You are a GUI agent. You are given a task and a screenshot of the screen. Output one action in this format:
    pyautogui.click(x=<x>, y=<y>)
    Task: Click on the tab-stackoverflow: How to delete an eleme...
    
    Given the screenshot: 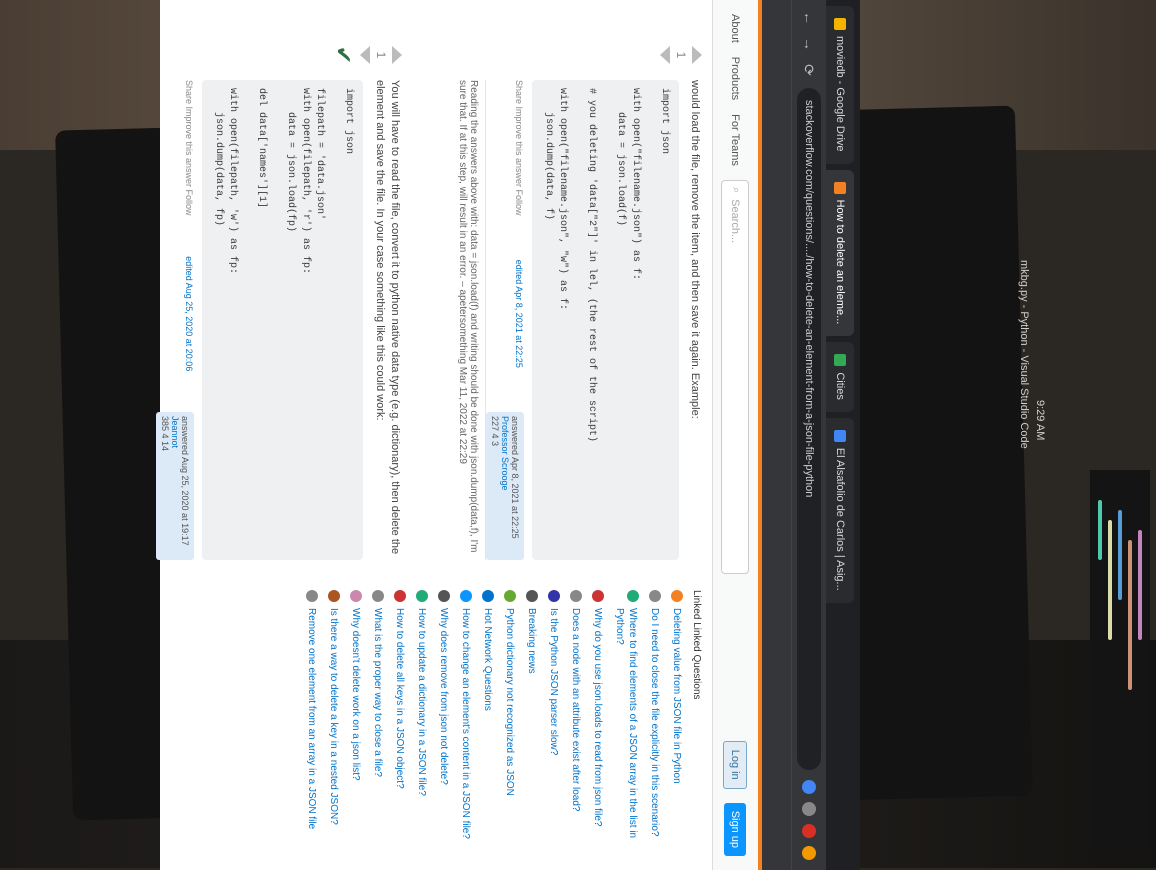 What is the action you would take?
    pyautogui.click(x=840, y=253)
    